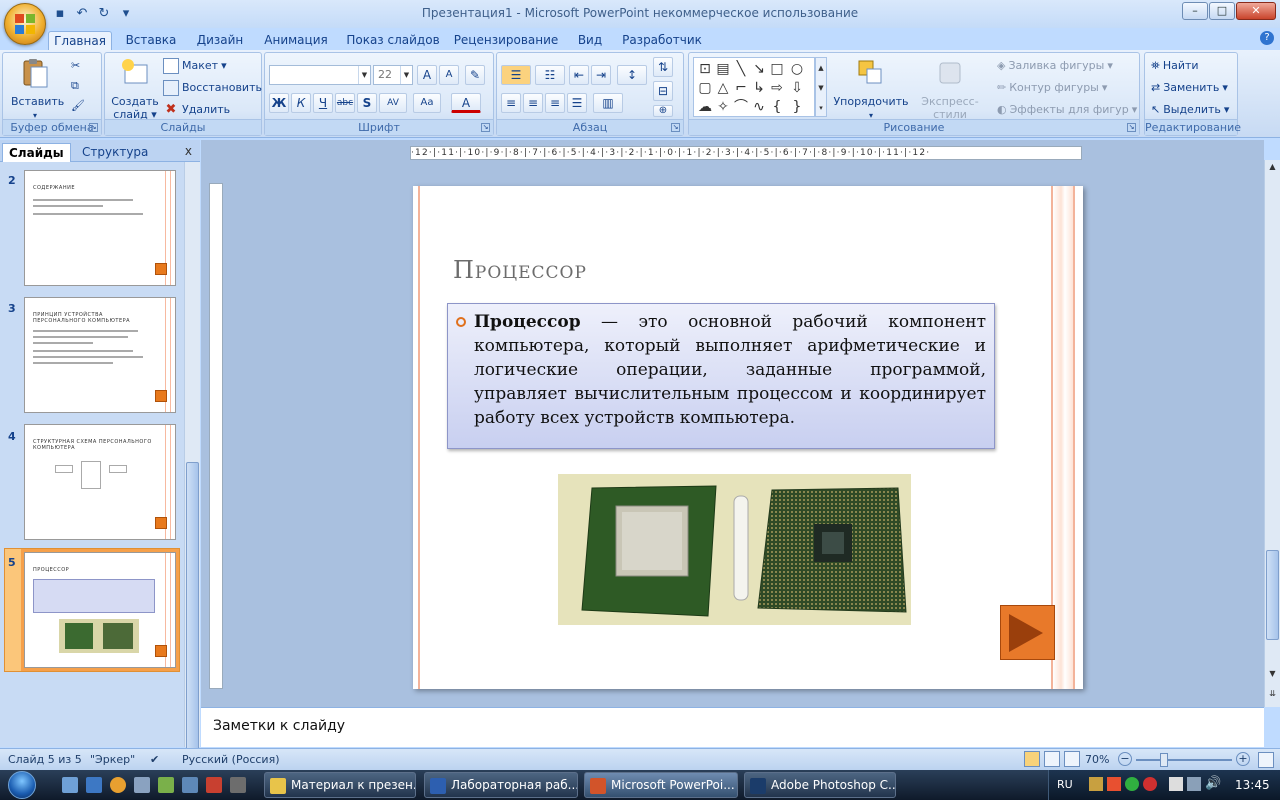 Image resolution: width=1280 pixels, height=800 pixels. Describe the element at coordinates (1072, 759) in the screenshot. I see `slideshow-view-icon` at that location.